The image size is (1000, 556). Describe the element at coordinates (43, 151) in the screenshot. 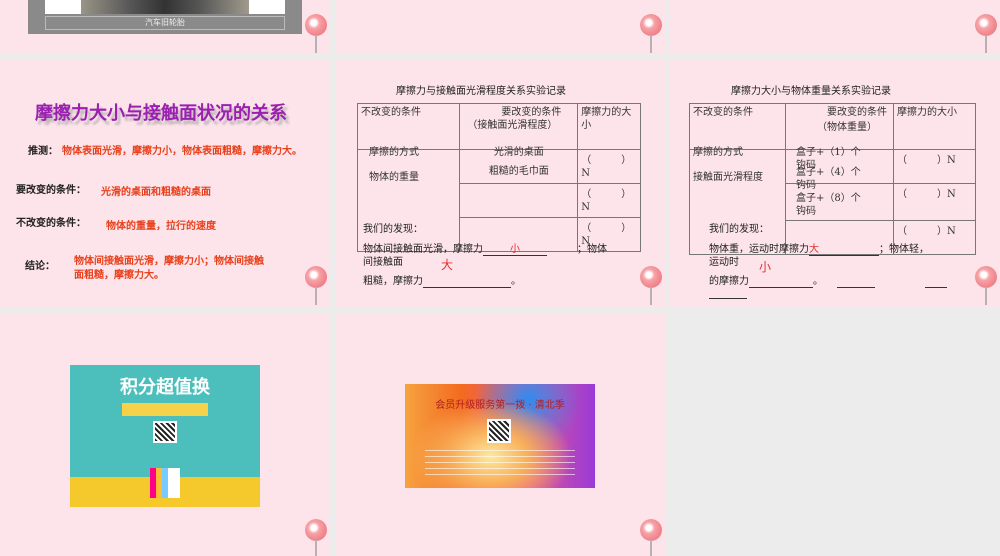

I see `guess-label: 推测：` at that location.